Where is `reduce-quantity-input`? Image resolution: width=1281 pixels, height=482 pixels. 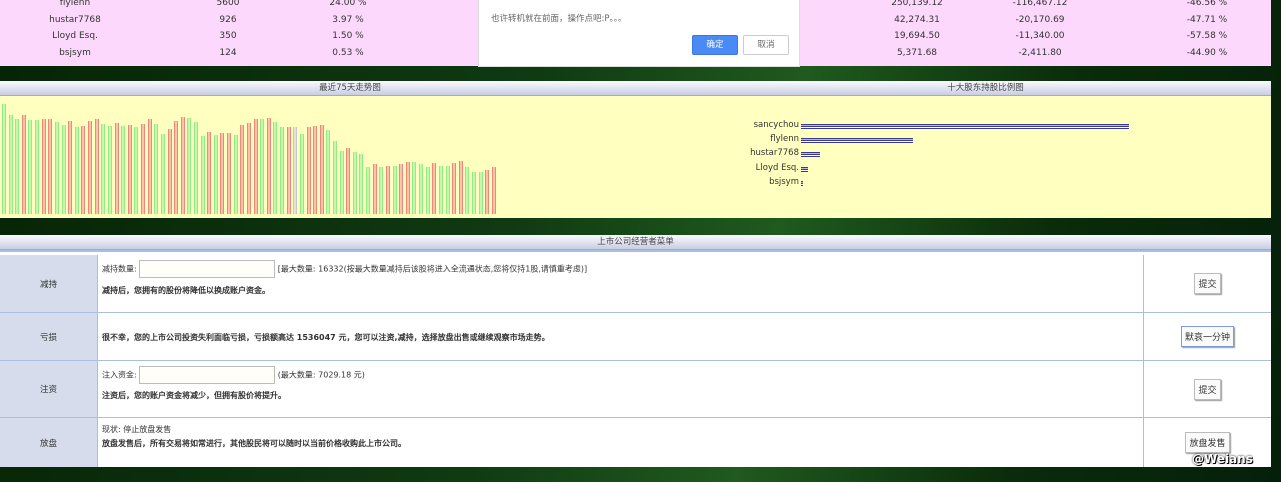 reduce-quantity-input is located at coordinates (207, 269).